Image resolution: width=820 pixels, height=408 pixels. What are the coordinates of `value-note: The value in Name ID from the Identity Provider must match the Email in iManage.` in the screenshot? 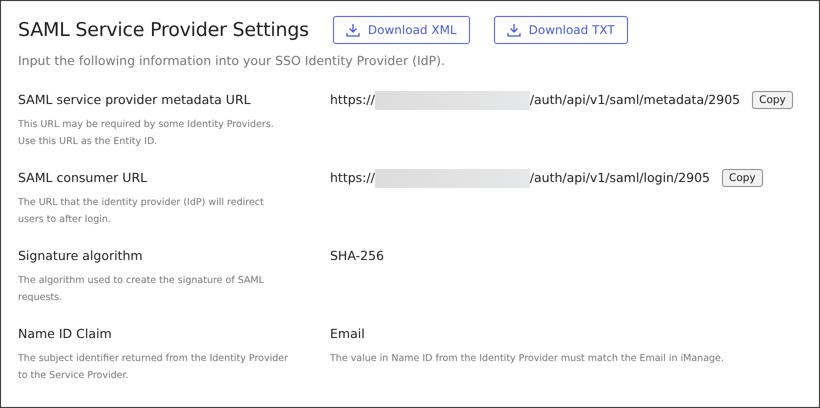 It's located at (527, 359).